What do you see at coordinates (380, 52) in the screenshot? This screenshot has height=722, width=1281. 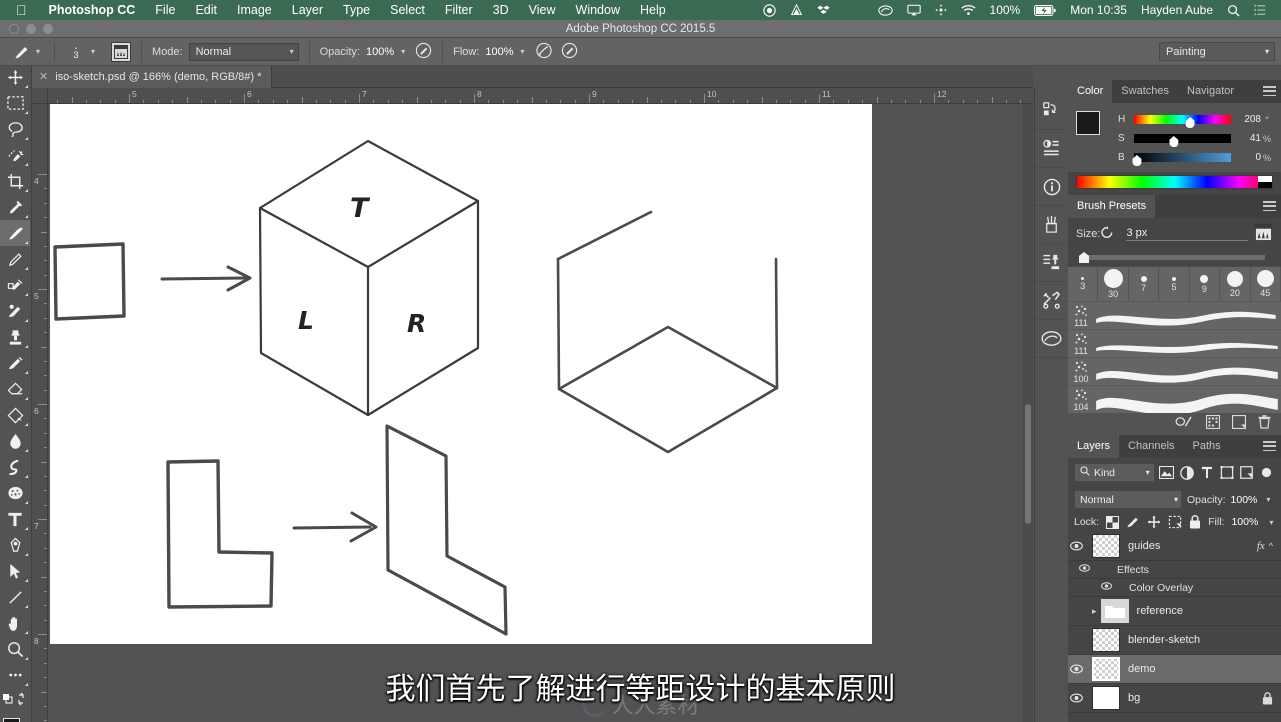 I see `opacity-value: 100%` at bounding box center [380, 52].